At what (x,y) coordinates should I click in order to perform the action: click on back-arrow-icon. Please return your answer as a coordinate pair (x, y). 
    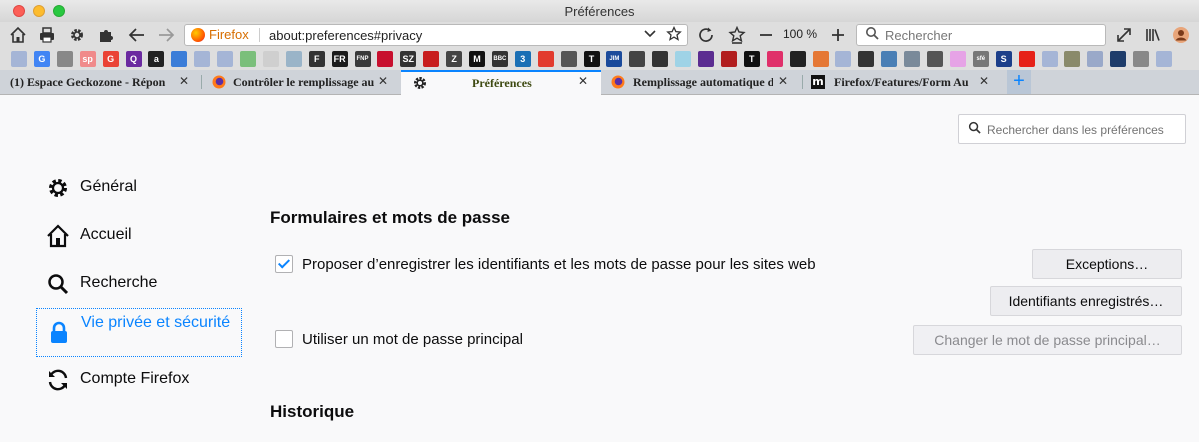
    Looking at the image, I should click on (137, 35).